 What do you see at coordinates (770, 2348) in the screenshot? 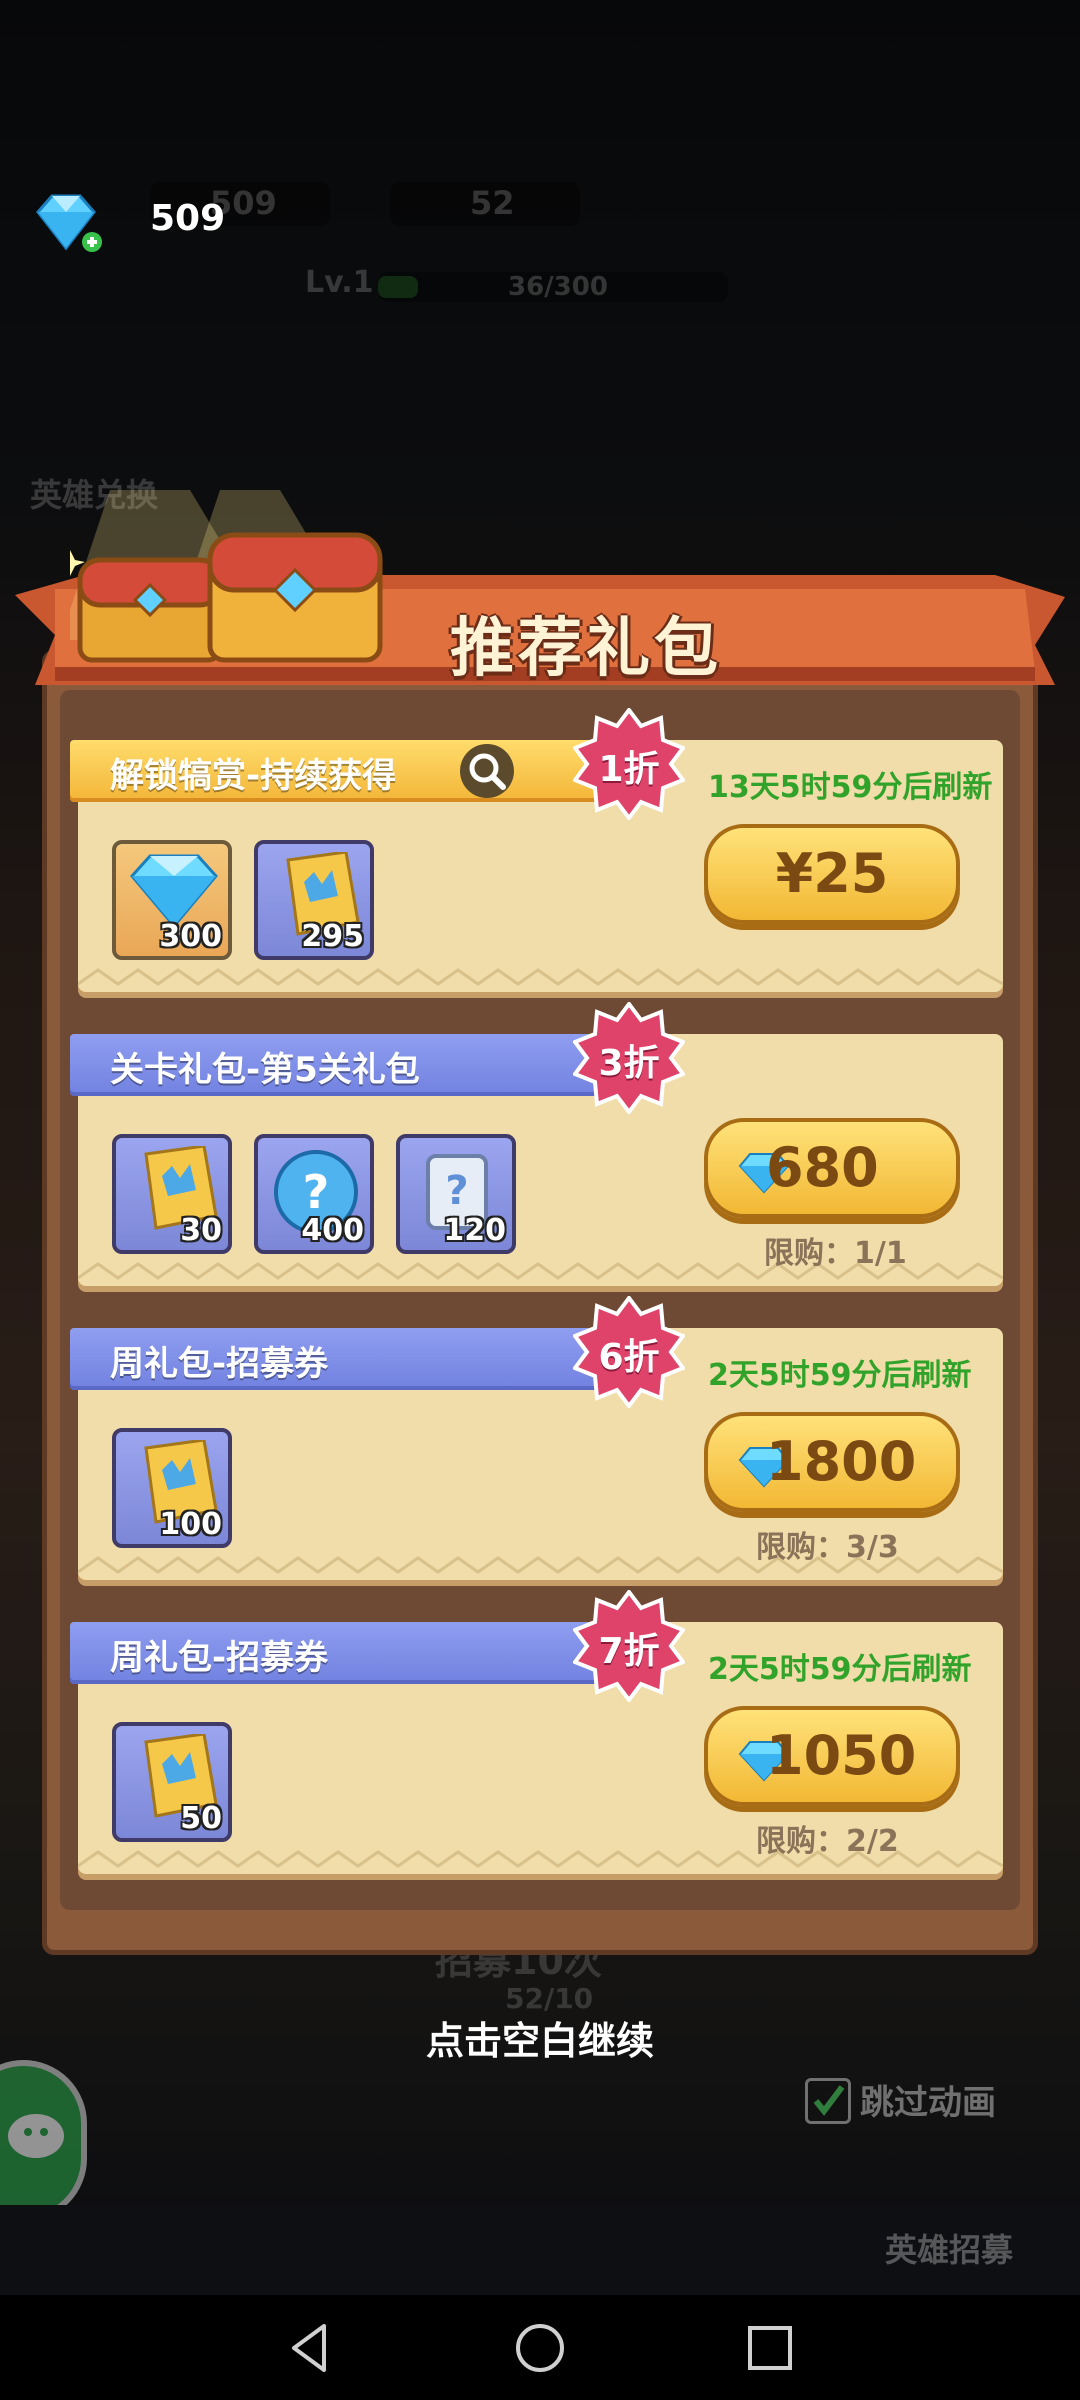
I see `recents-icon` at bounding box center [770, 2348].